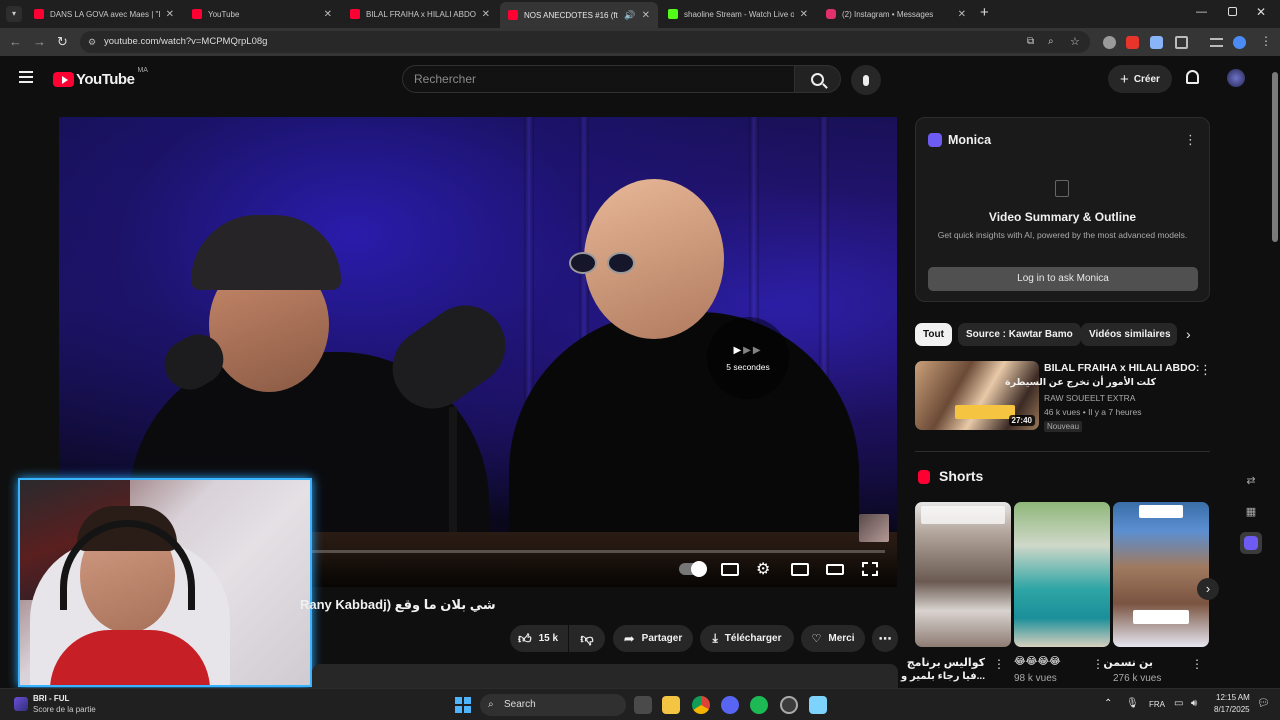  What do you see at coordinates (1190, 140) in the screenshot?
I see `monica-menu-icon: ⋮` at bounding box center [1190, 140].